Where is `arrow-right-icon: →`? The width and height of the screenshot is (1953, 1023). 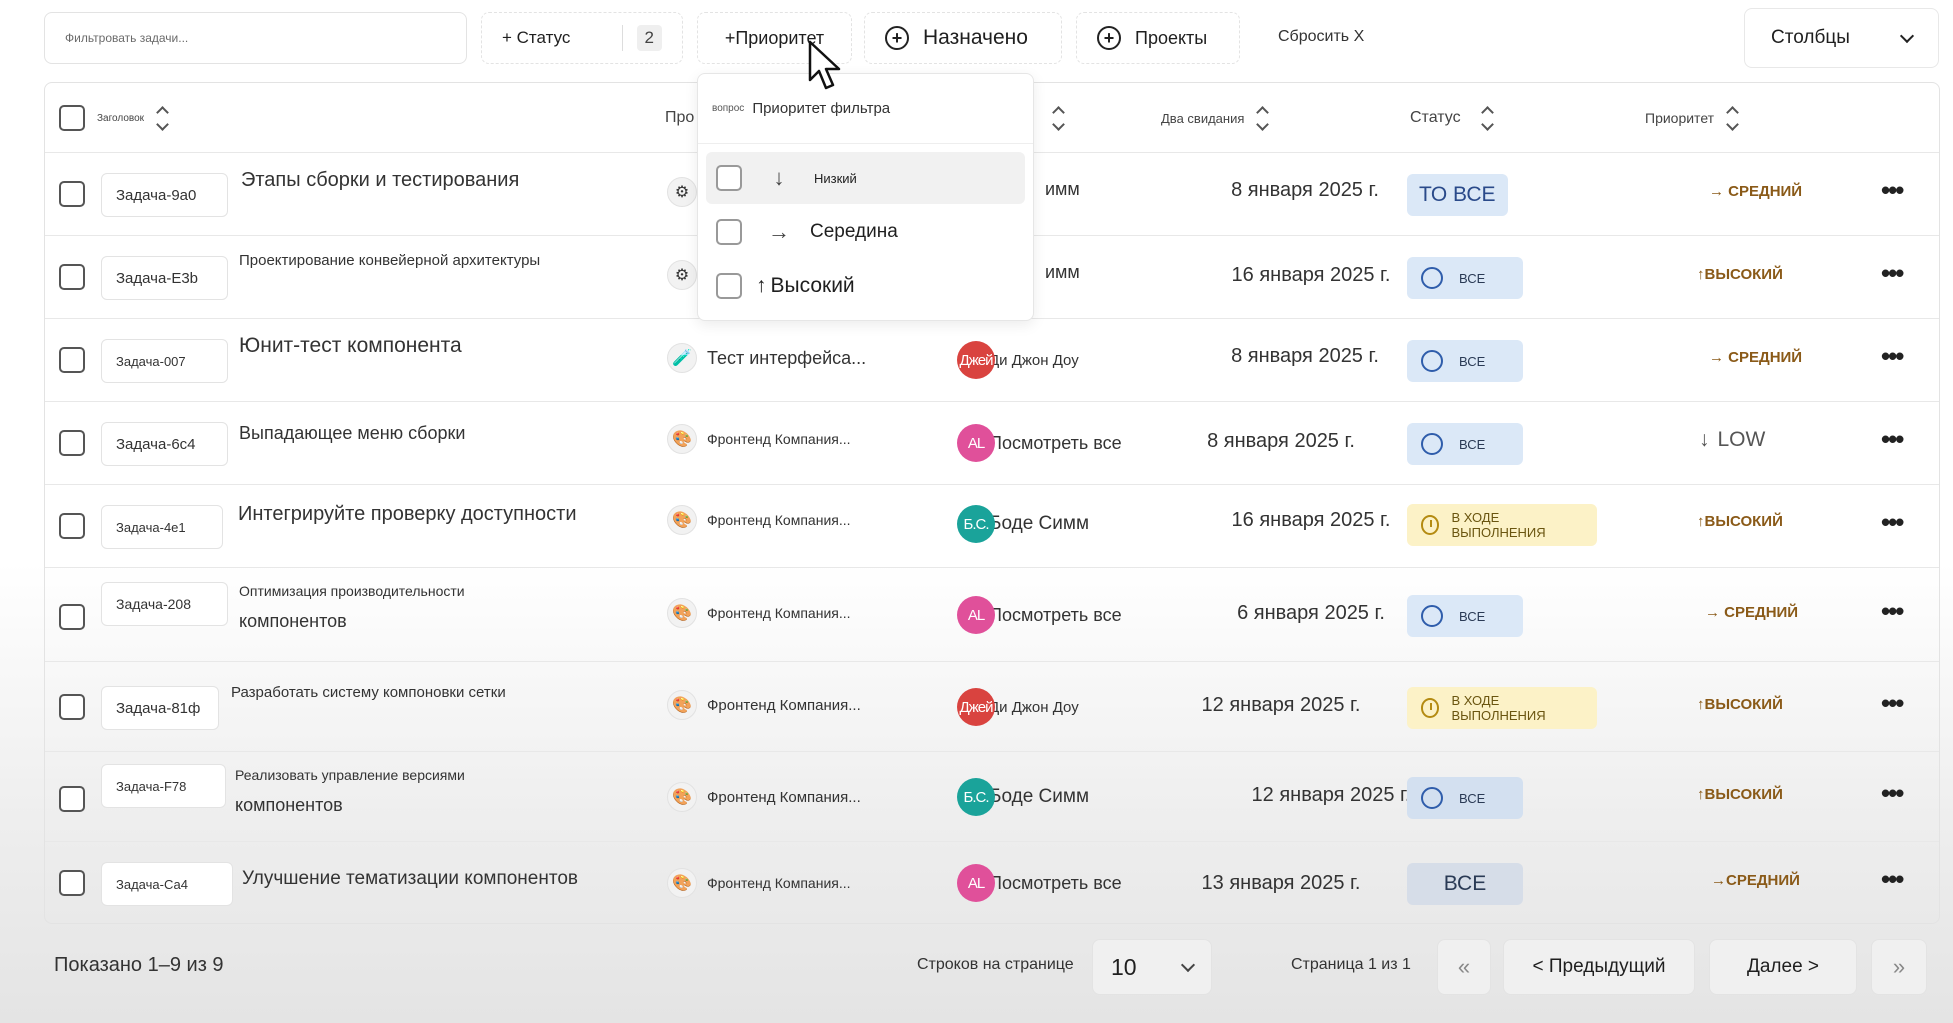
arrow-right-icon: → is located at coordinates (779, 231).